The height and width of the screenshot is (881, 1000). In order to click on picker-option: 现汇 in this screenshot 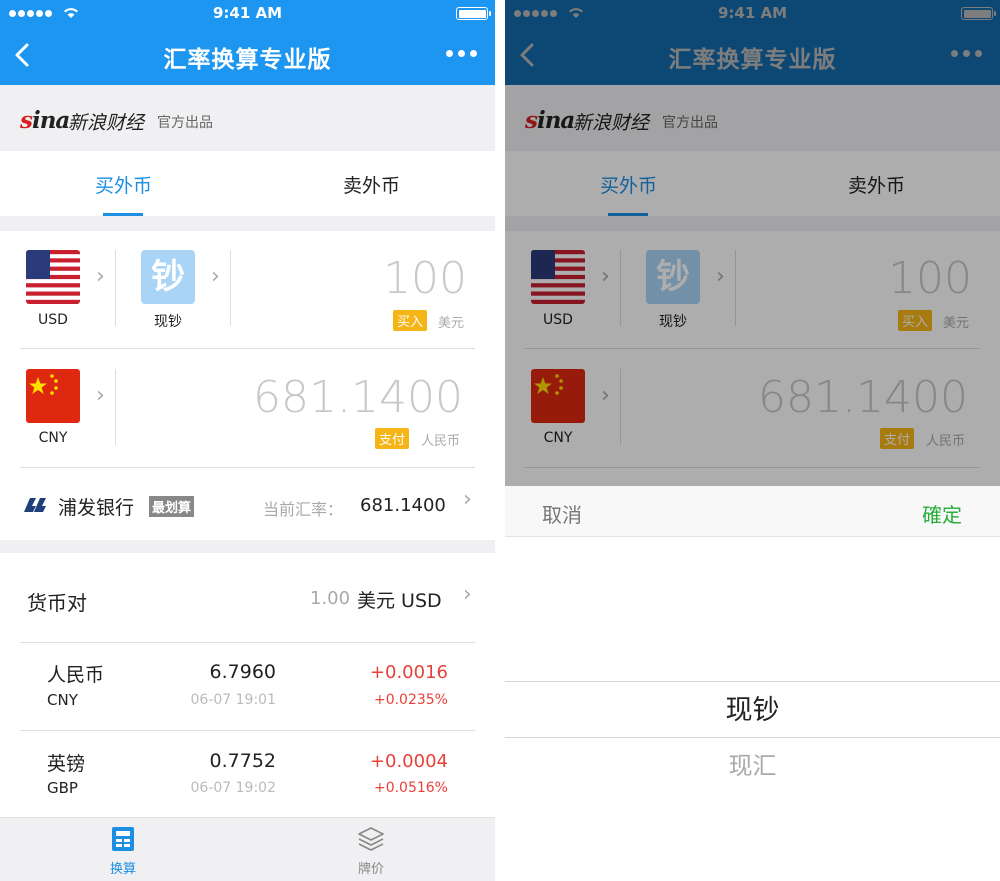, I will do `click(752, 763)`.